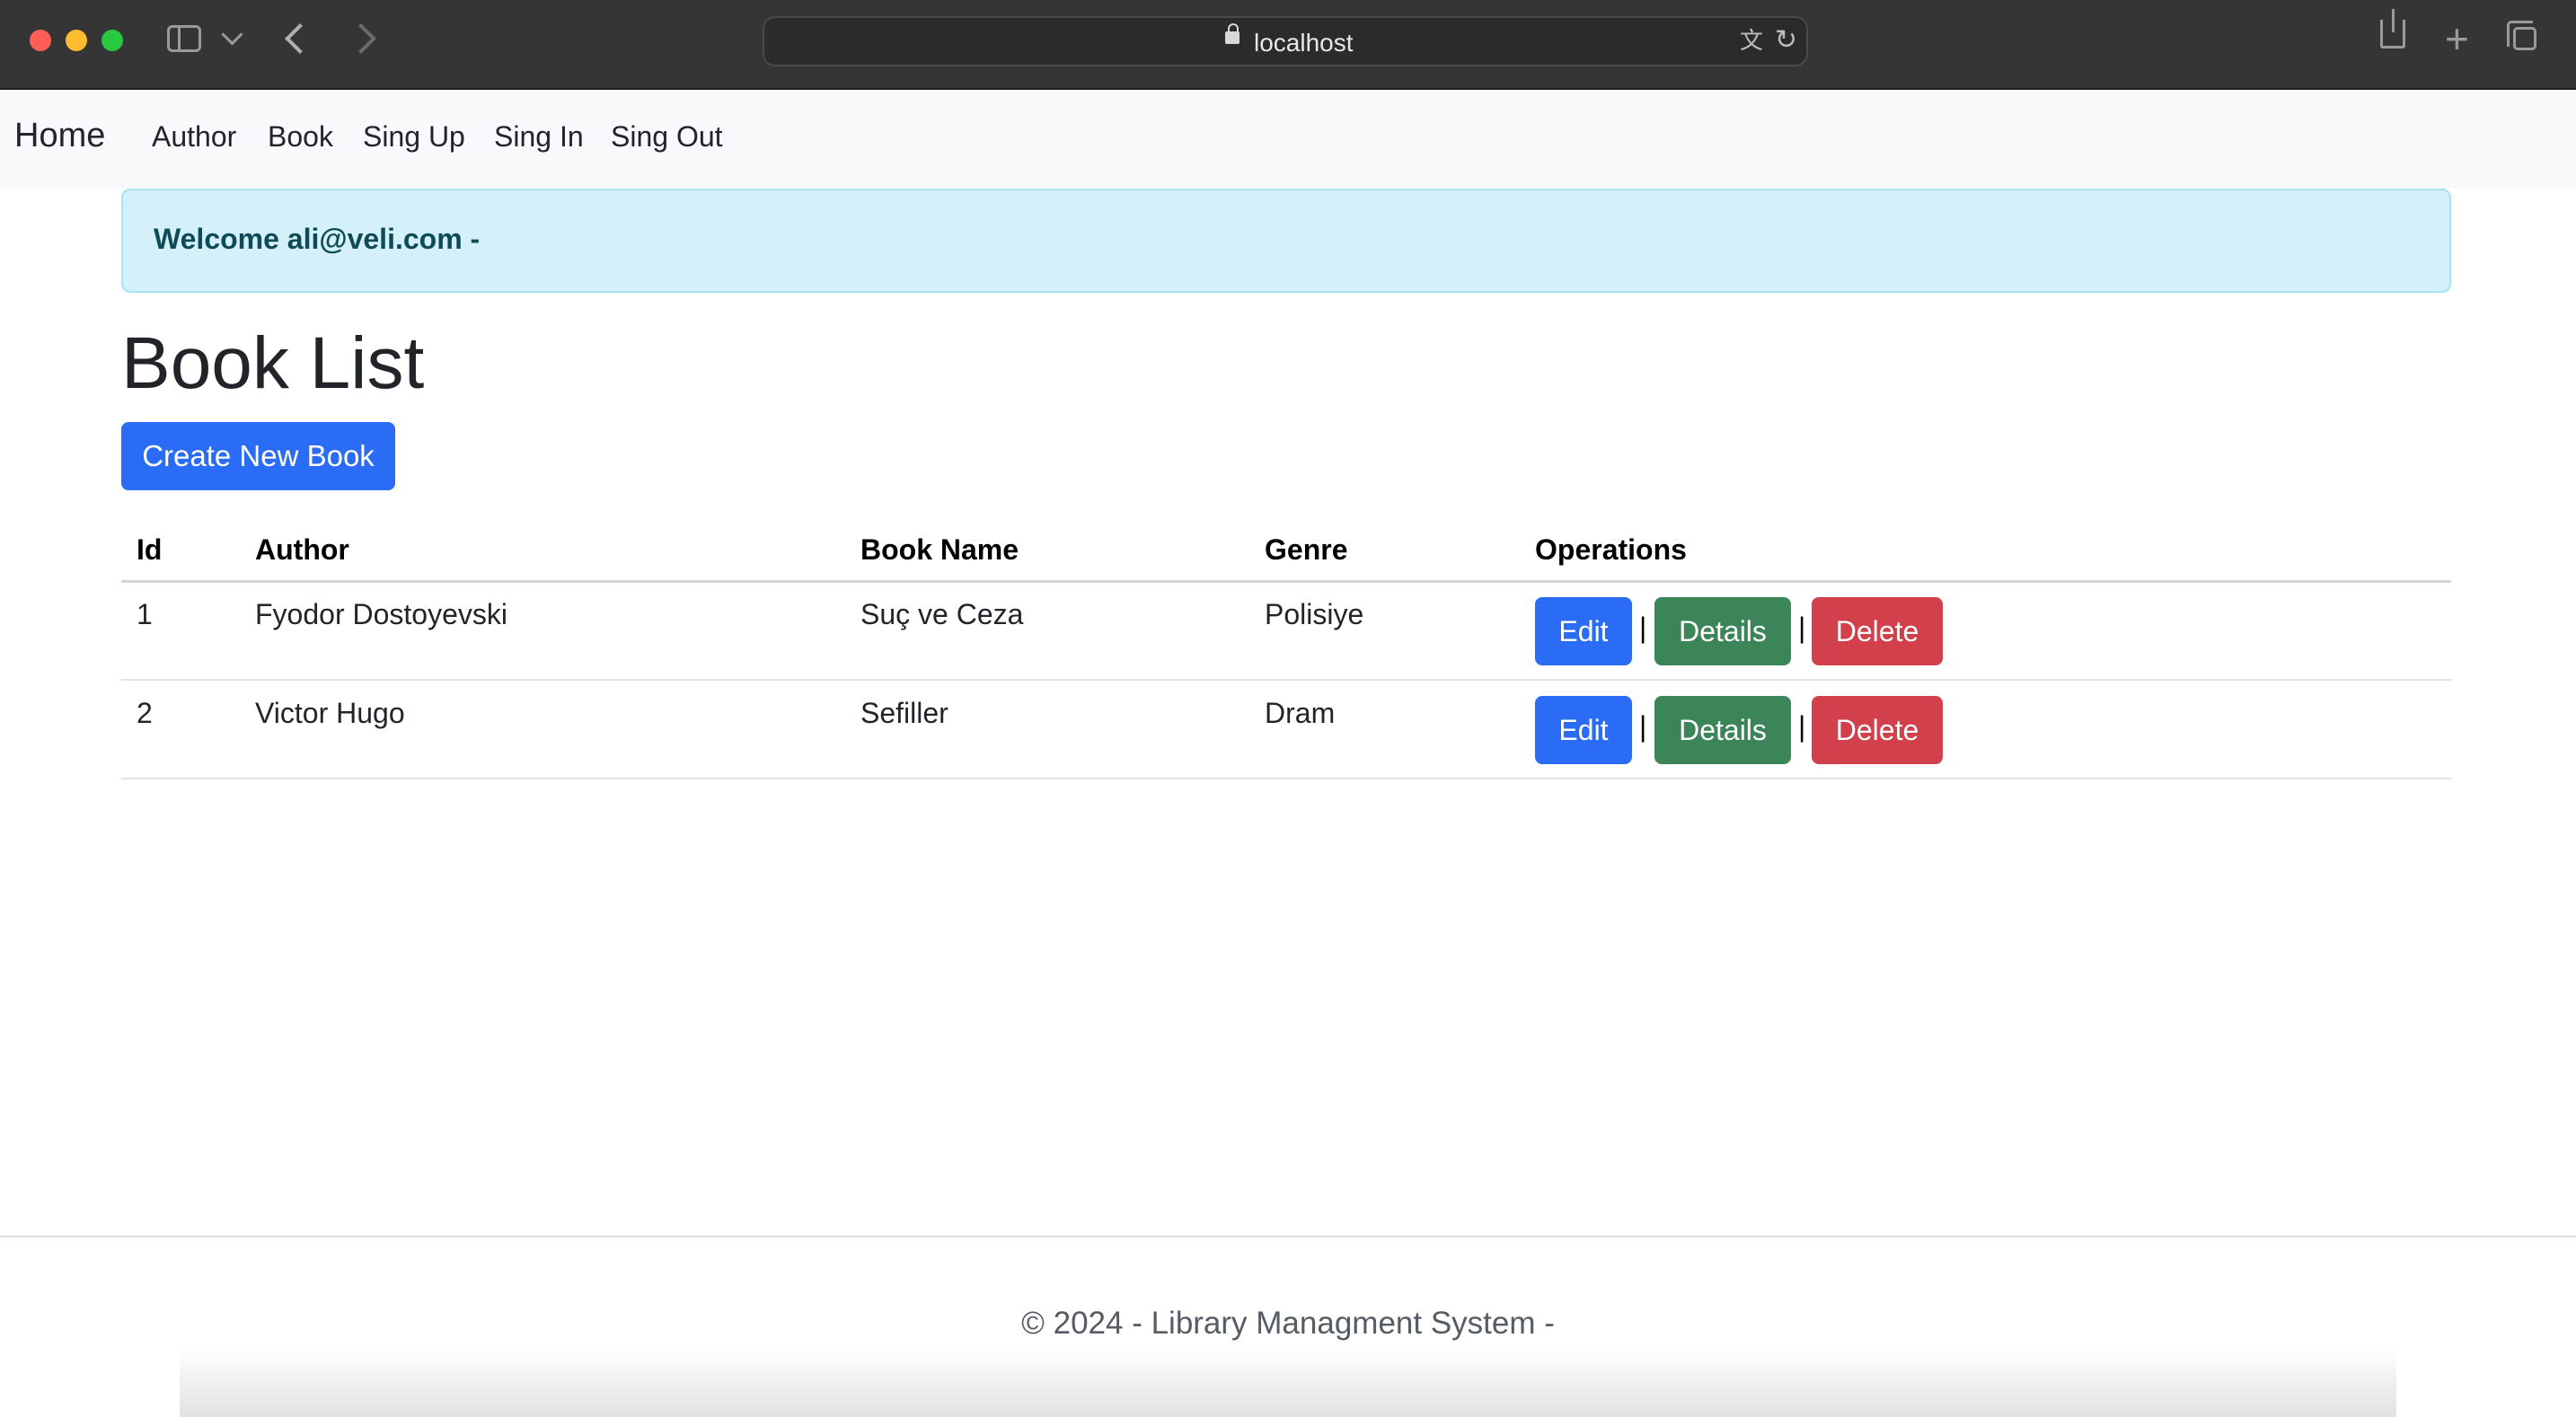 The height and width of the screenshot is (1417, 2576). I want to click on cell-genre: Polisiye, so click(1314, 614).